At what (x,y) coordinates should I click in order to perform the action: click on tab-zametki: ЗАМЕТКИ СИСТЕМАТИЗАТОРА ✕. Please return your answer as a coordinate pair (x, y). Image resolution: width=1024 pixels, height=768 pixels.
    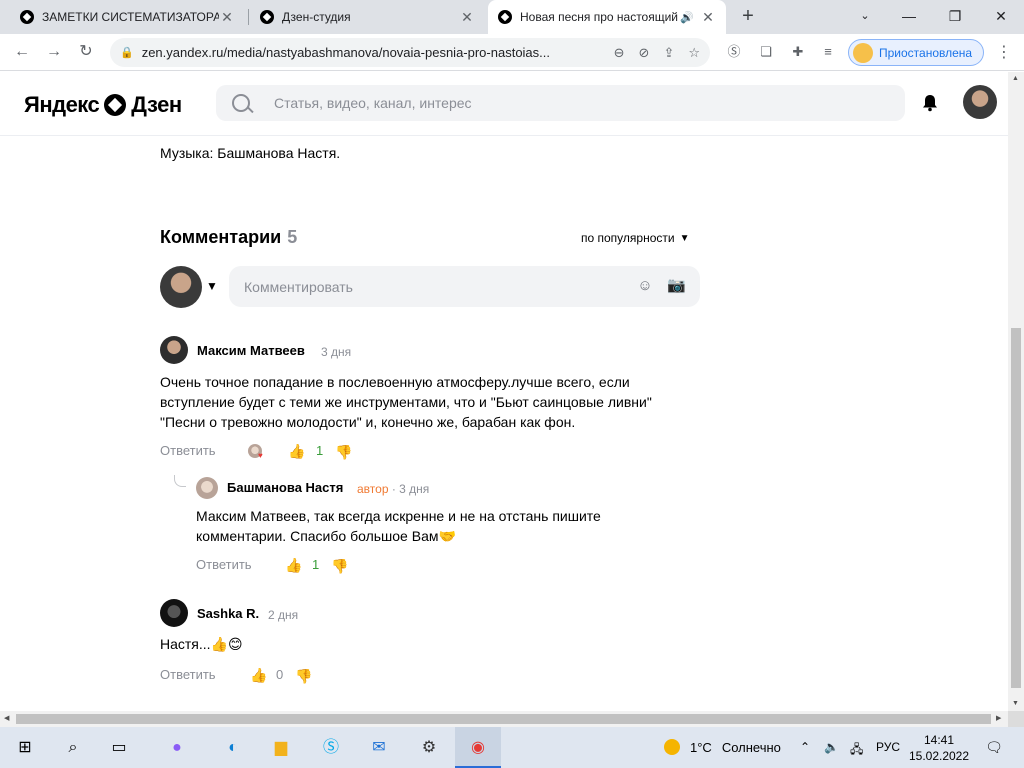
    Looking at the image, I should click on (127, 17).